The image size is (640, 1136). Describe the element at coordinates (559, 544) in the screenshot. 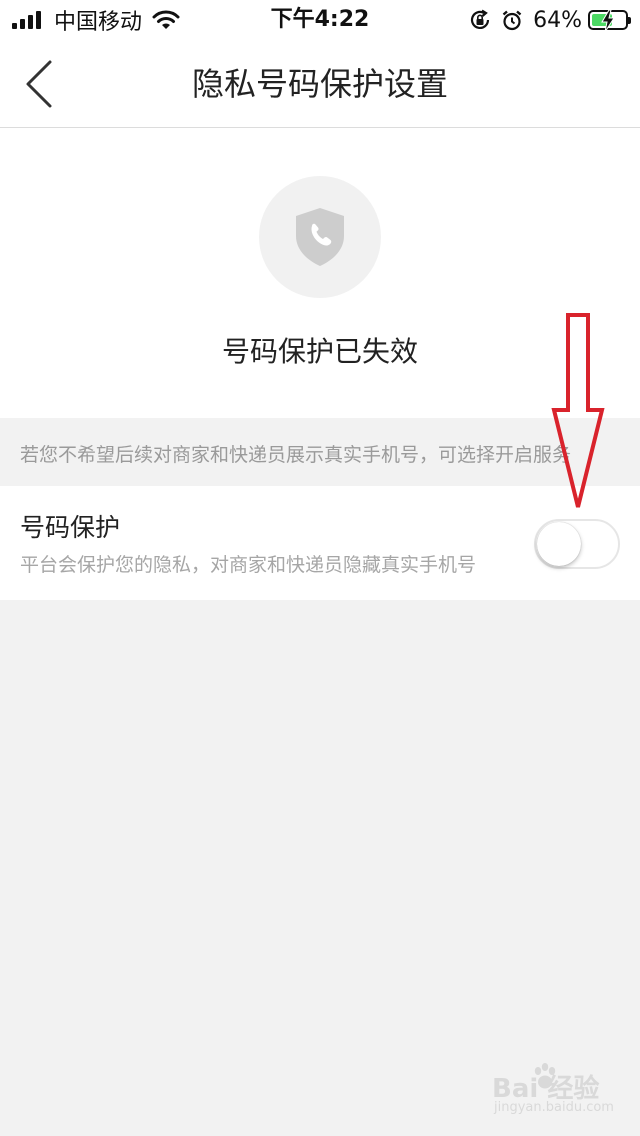

I see `toggle-knob` at that location.